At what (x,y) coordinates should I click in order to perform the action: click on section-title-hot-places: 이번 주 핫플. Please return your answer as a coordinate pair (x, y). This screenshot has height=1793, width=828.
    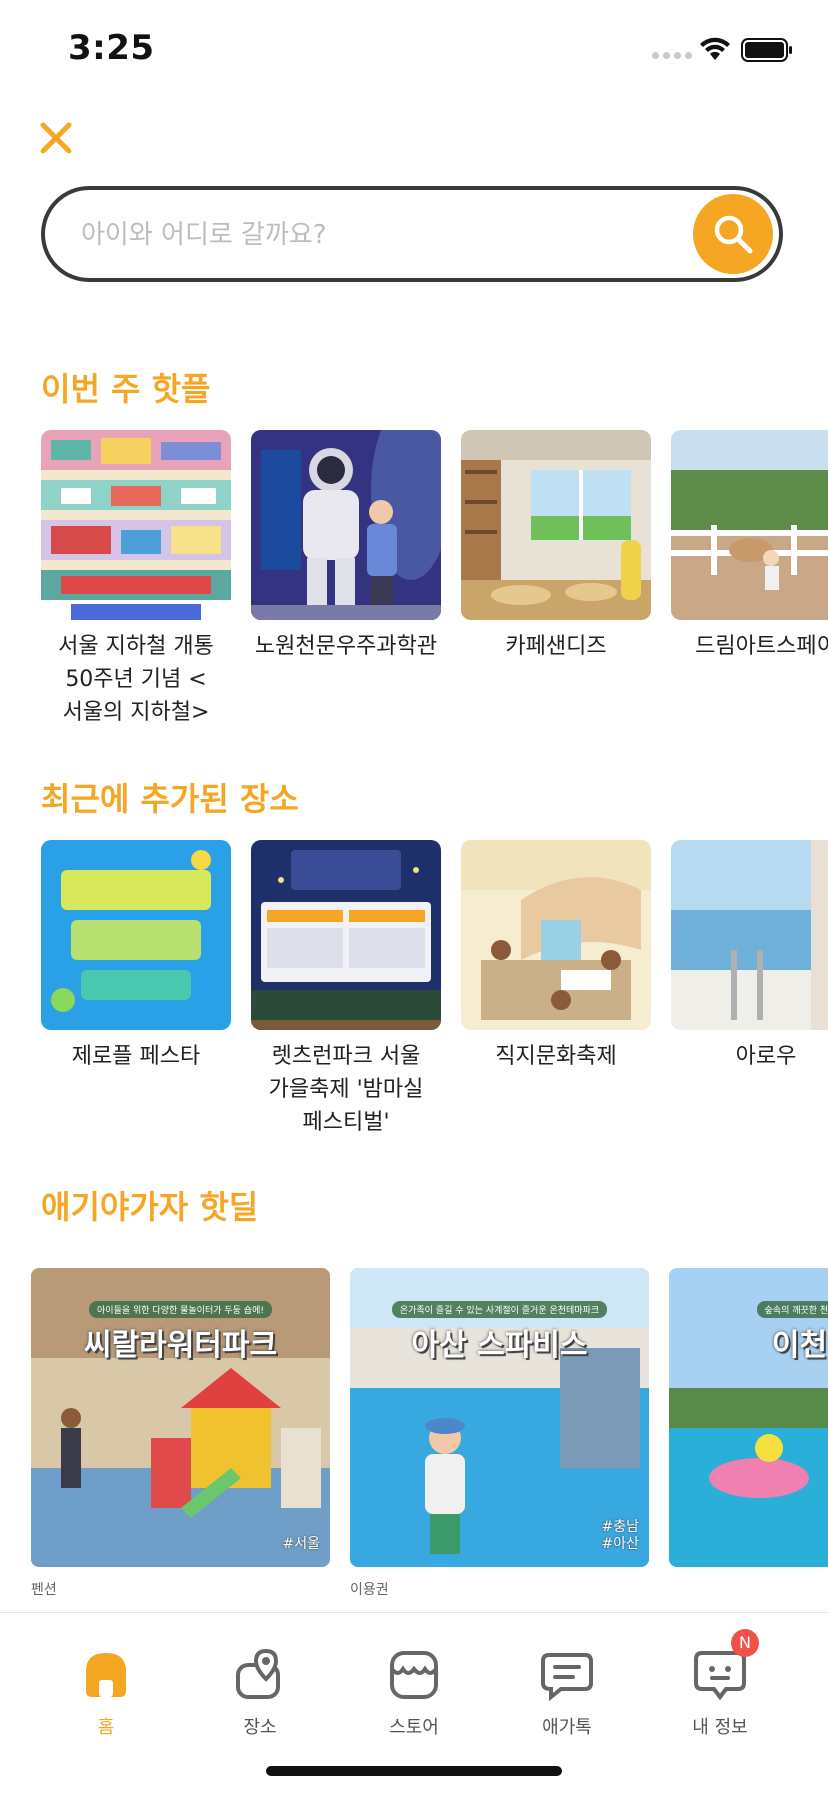
    Looking at the image, I should click on (126, 389).